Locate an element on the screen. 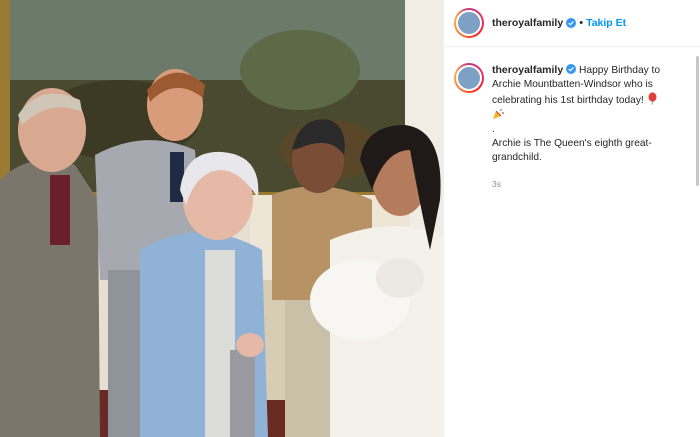  post-timestamp: 3s is located at coordinates (591, 184).